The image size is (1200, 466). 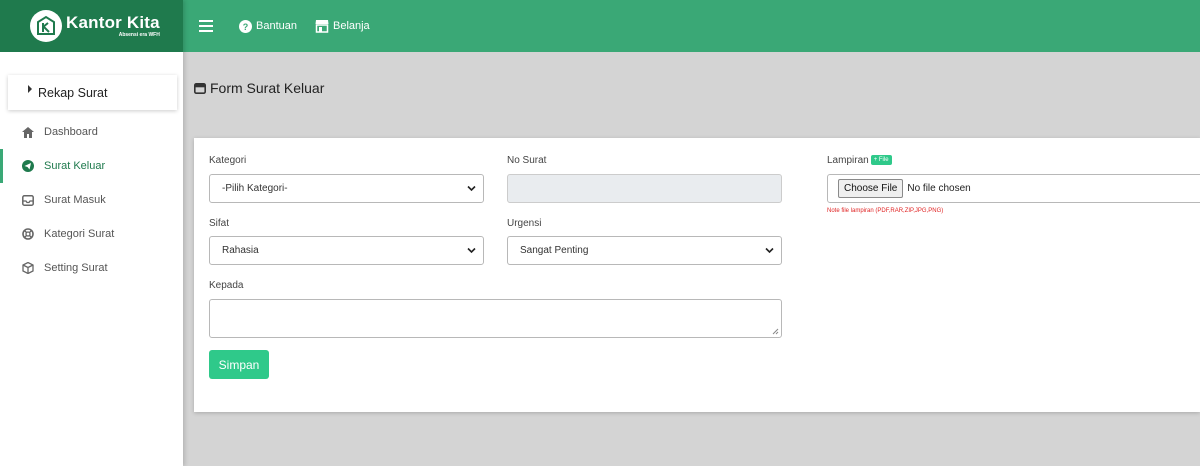 I want to click on kepada-label: Kepada, so click(x=226, y=285).